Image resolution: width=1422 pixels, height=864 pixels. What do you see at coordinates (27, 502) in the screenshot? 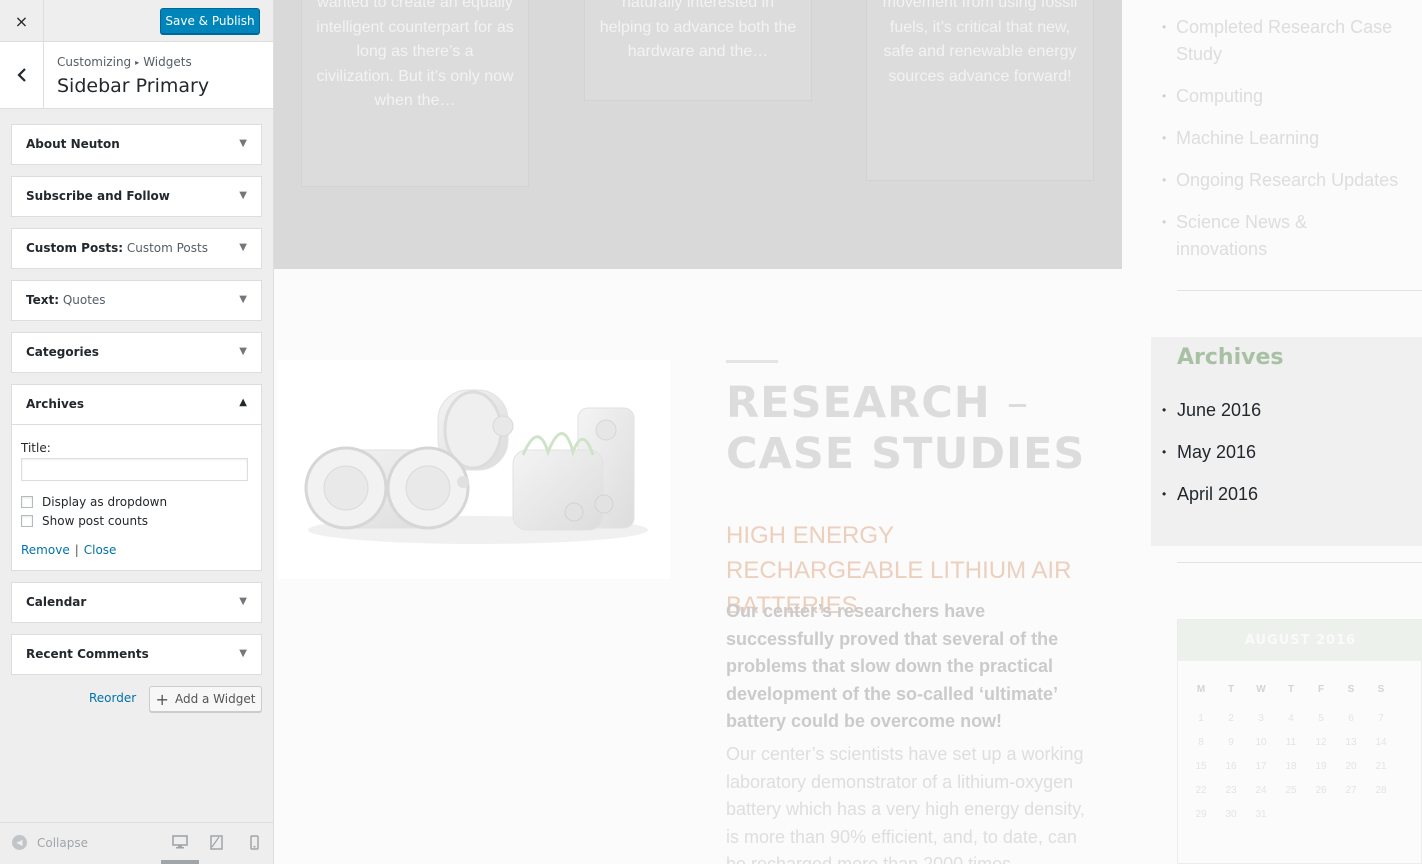
I see `display-dropdown-checkbox` at bounding box center [27, 502].